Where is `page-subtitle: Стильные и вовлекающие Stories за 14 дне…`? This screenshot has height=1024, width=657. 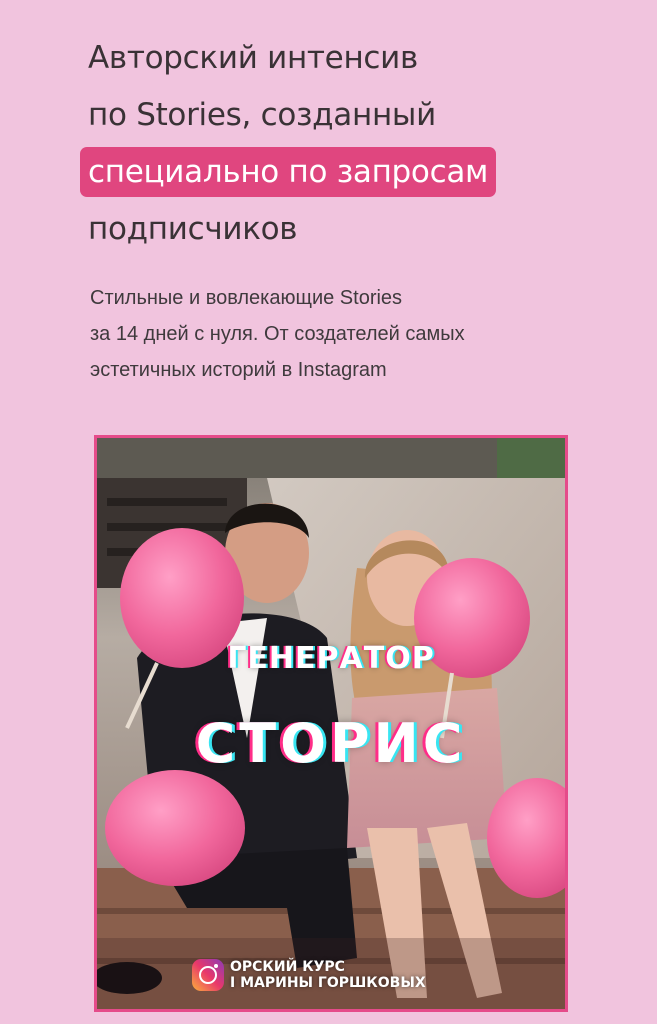 page-subtitle: Стильные и вовлекающие Stories за 14 дне… is located at coordinates (350, 334).